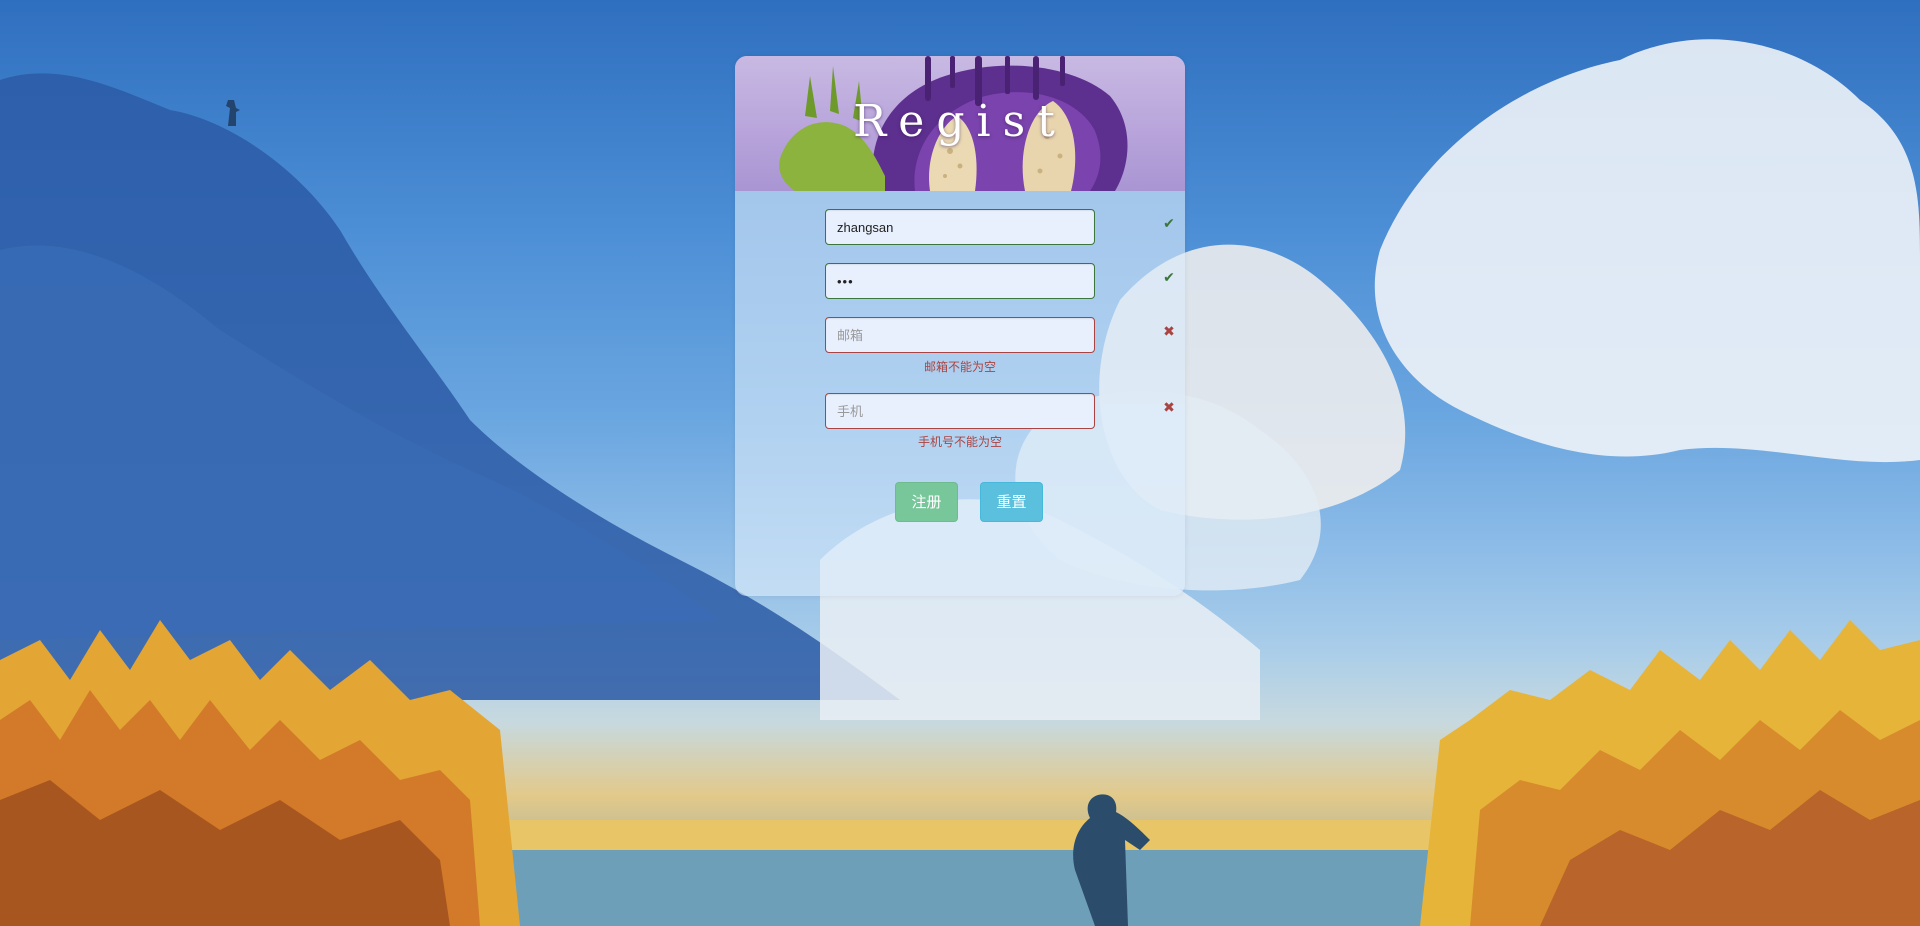 This screenshot has height=926, width=1920. I want to click on email-input, so click(960, 335).